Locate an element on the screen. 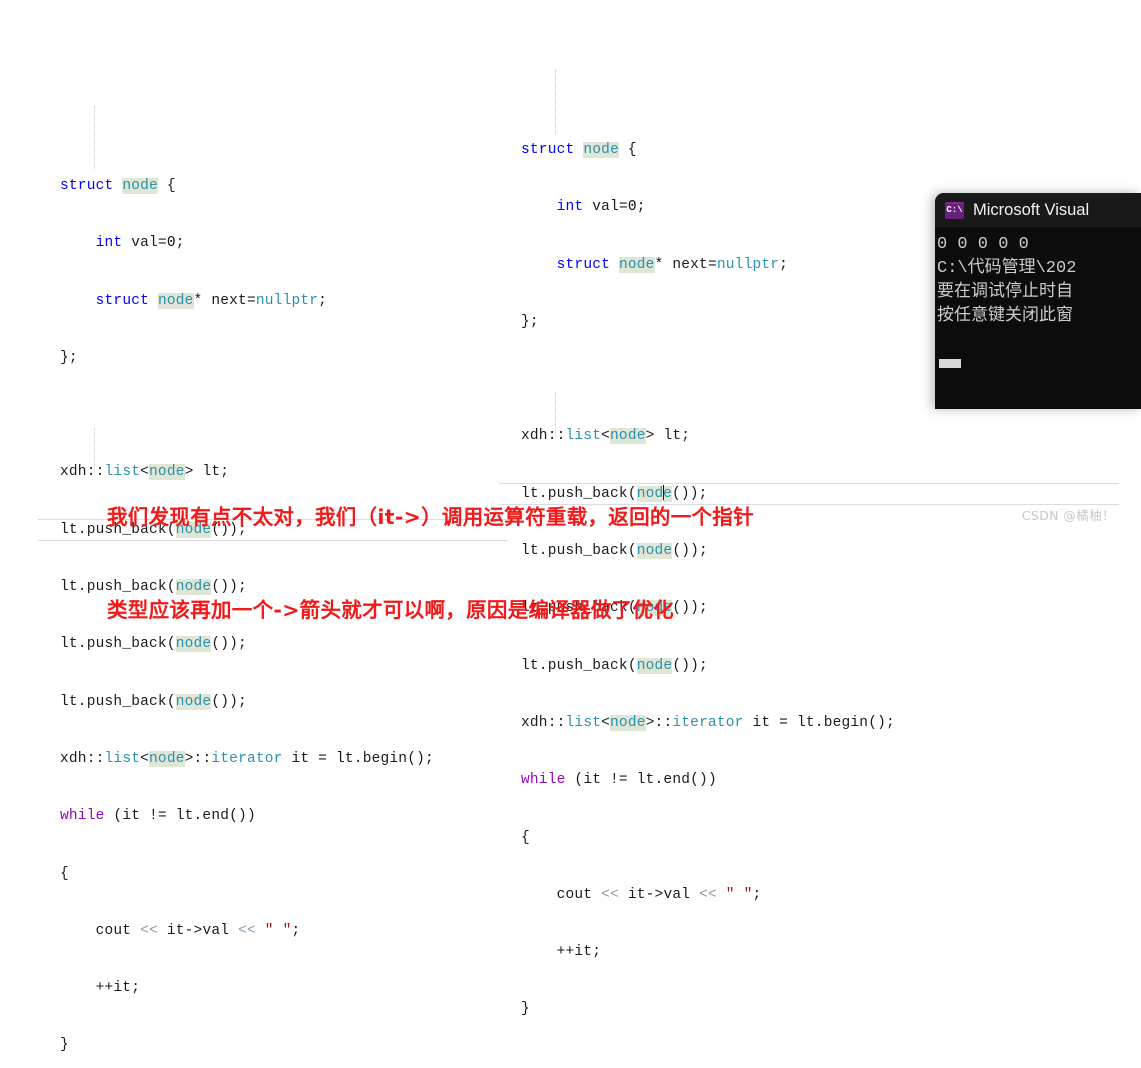 Image resolution: width=1141 pixels, height=1068 pixels. console-output-line: C:\代码管理\202 is located at coordinates (1007, 268).